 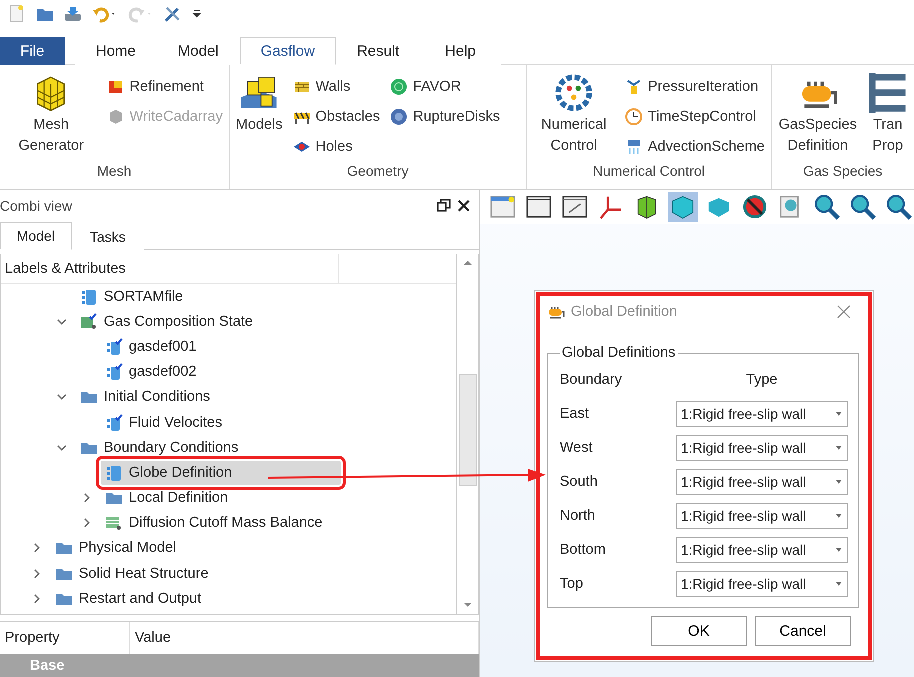 What do you see at coordinates (89, 321) in the screenshot?
I see `checked-table-icon` at bounding box center [89, 321].